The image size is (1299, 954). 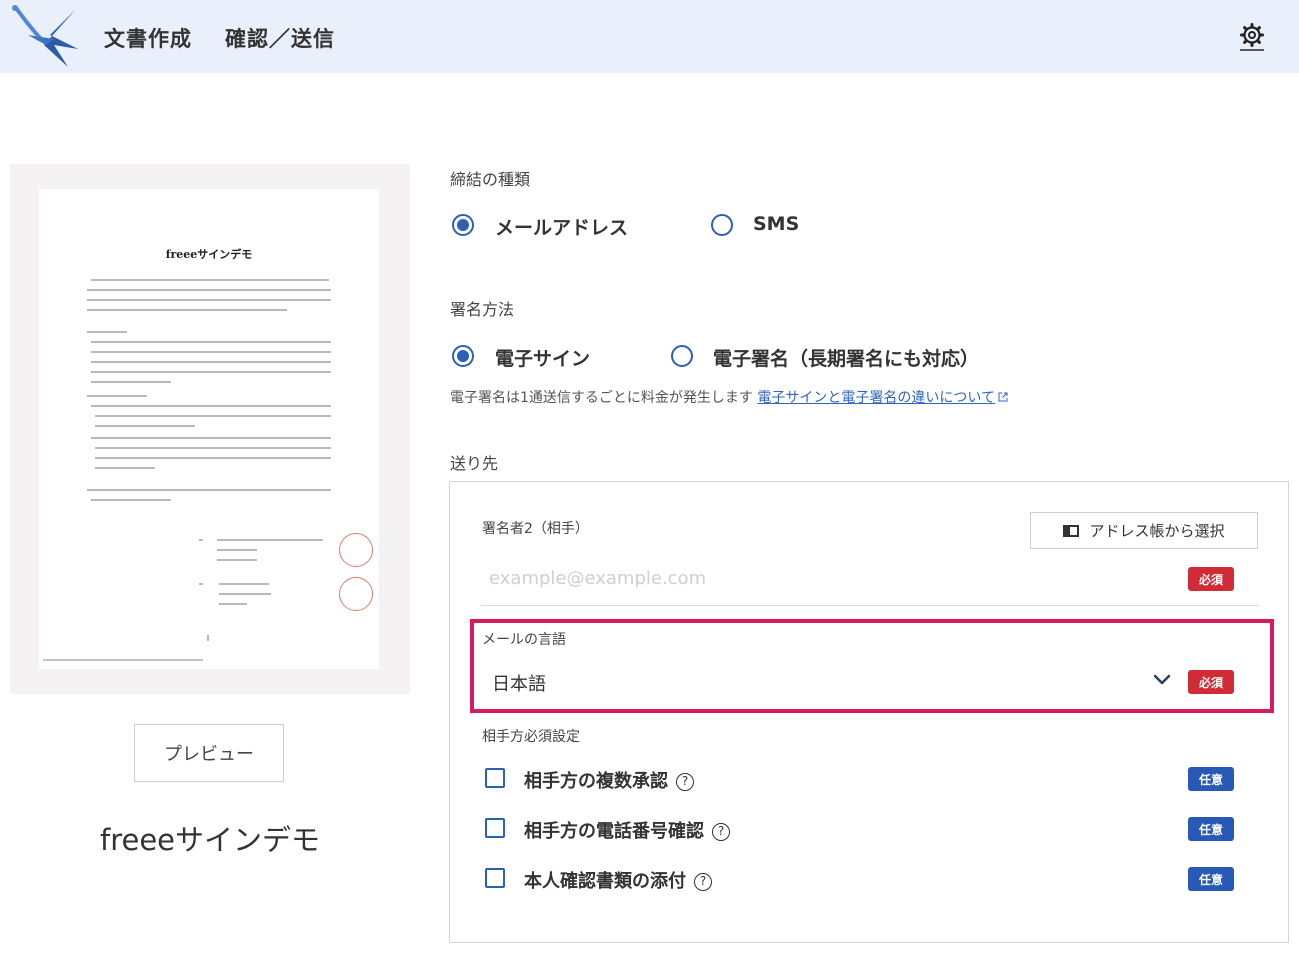 I want to click on checkbox-id-document-row: 本人確認書類の添付?, so click(x=618, y=880).